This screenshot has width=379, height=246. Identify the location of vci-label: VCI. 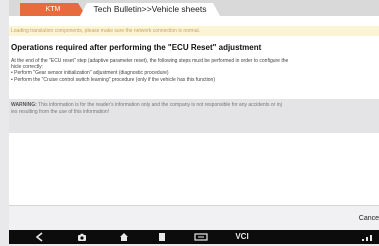
(242, 237).